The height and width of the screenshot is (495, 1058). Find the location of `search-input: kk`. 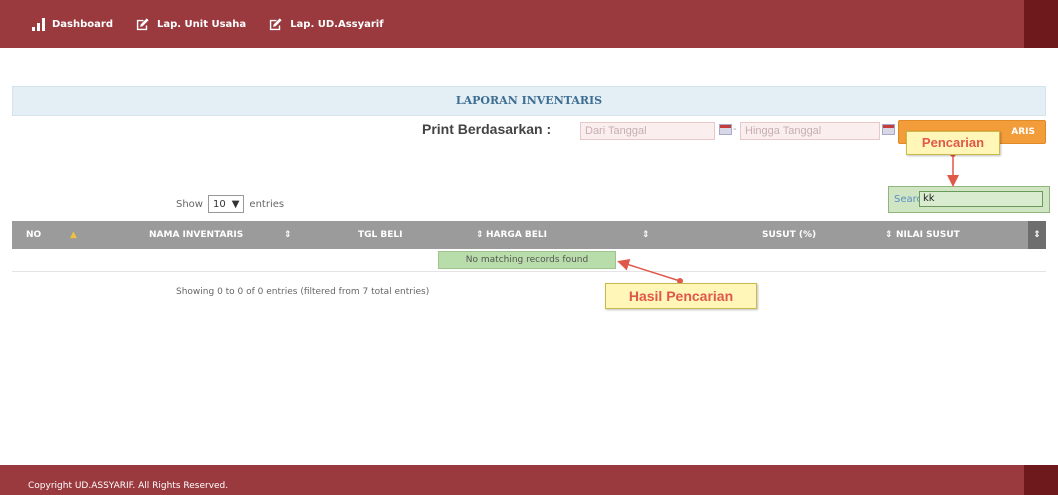

search-input: kk is located at coordinates (981, 199).